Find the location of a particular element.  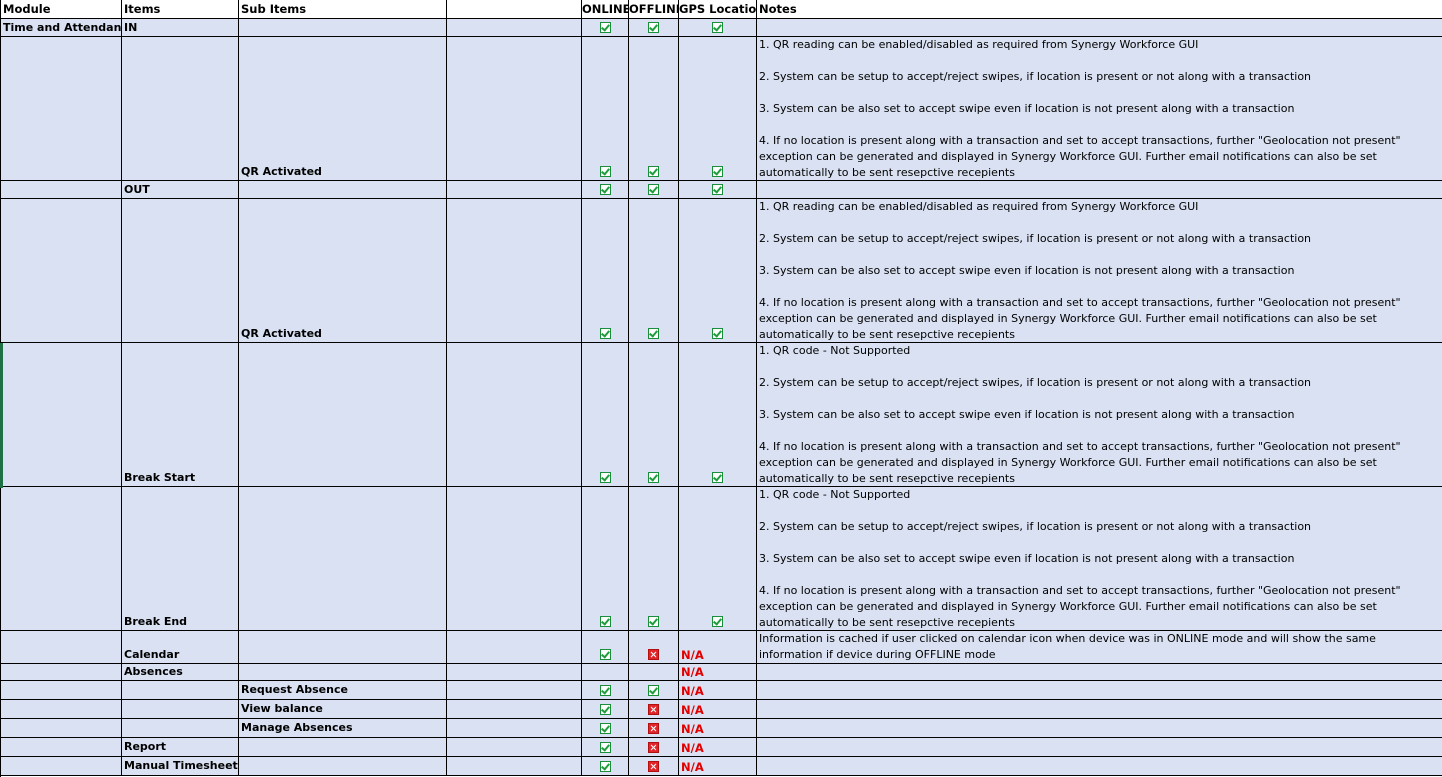

cell-item: Break Start is located at coordinates (180, 415).